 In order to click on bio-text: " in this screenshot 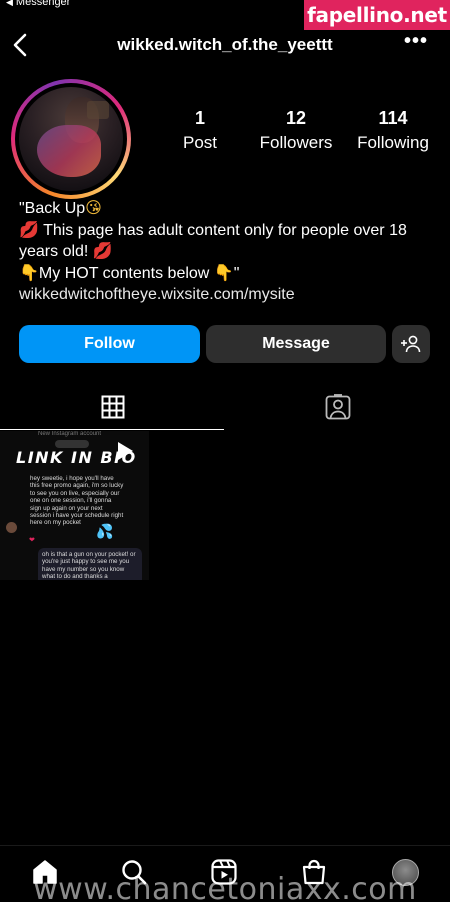, I will do `click(236, 273)`.